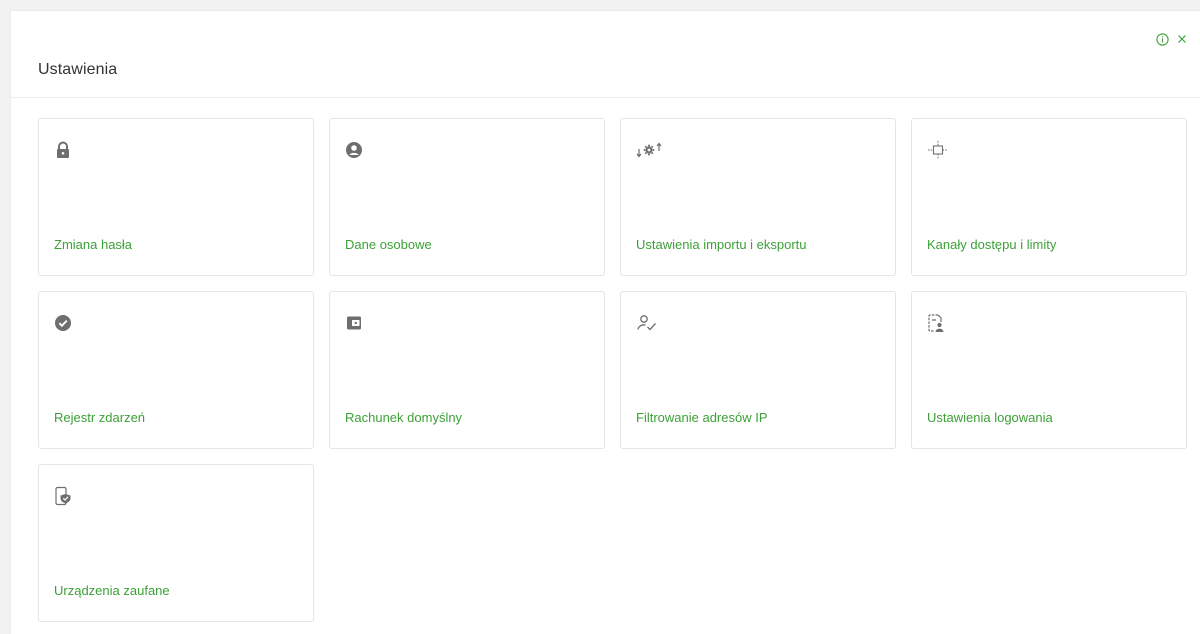 Image resolution: width=1200 pixels, height=634 pixels. Describe the element at coordinates (176, 197) in the screenshot. I see `tile-change-password: Zmiana hasła` at that location.